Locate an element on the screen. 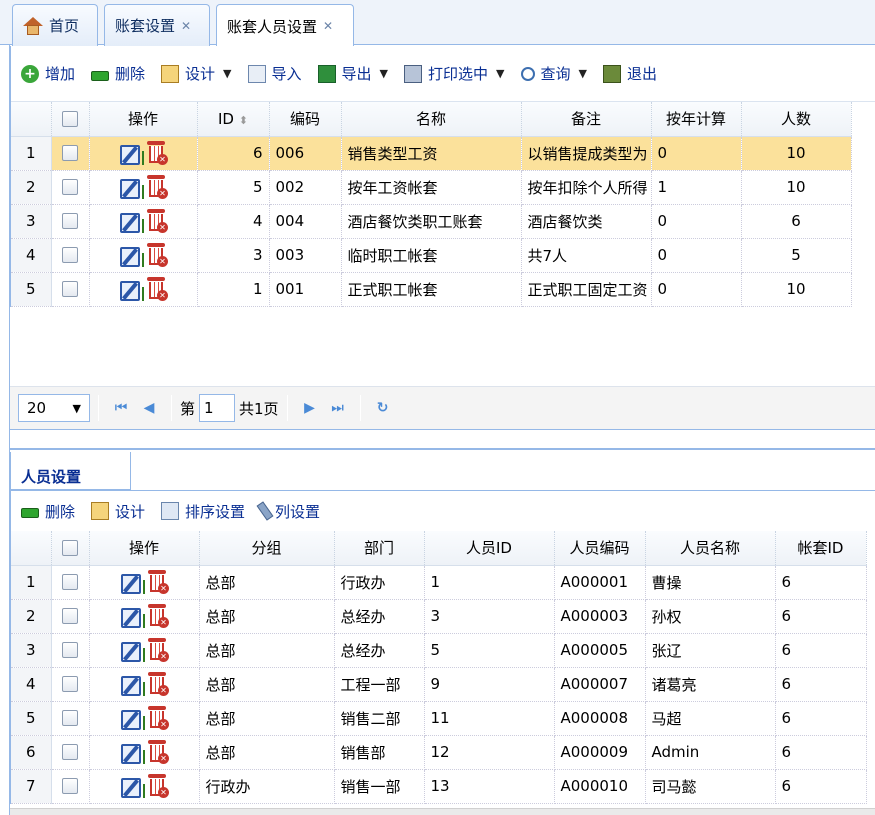  staff-delete-button: 删除 is located at coordinates (48, 511).